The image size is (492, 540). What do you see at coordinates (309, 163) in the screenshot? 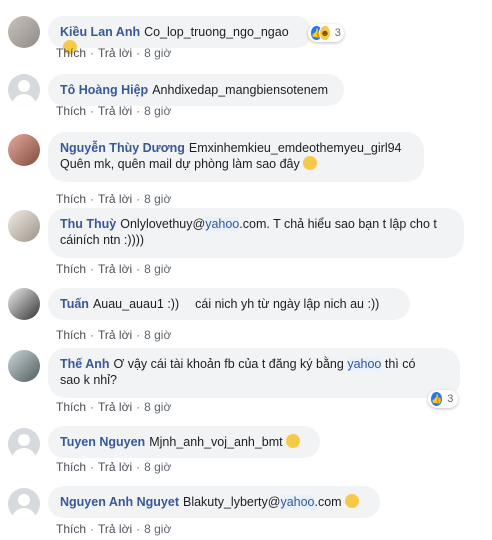
I see `sad-emoji-icon` at bounding box center [309, 163].